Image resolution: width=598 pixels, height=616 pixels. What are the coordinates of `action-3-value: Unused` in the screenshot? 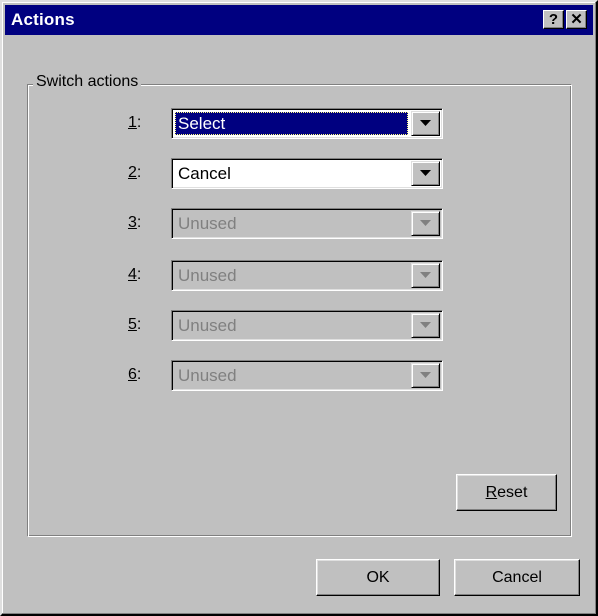 It's located at (207, 223).